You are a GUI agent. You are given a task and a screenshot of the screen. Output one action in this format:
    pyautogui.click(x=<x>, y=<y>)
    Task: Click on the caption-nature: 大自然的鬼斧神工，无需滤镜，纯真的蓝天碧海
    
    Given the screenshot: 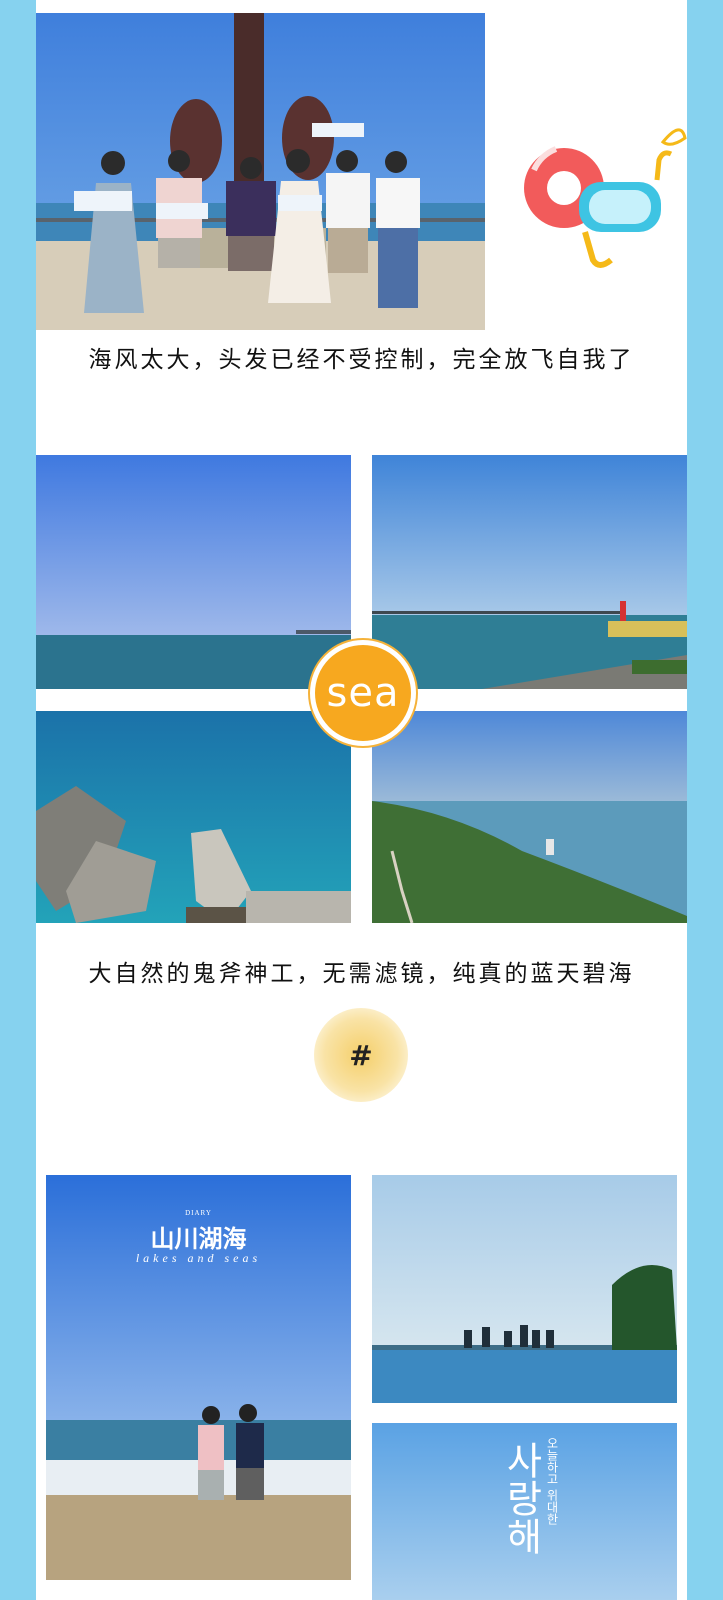 What is the action you would take?
    pyautogui.click(x=361, y=974)
    